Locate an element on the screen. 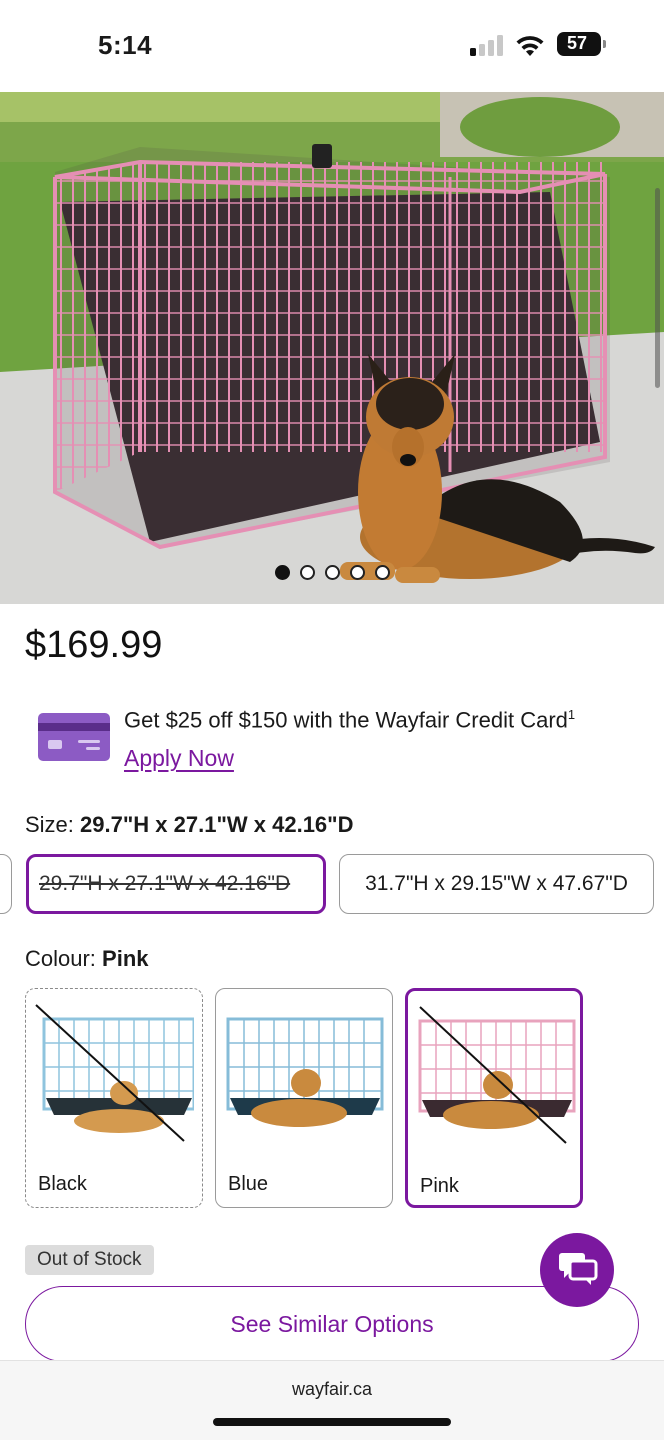 Image resolution: width=664 pixels, height=1440 pixels. wifi-icon is located at coordinates (530, 46).